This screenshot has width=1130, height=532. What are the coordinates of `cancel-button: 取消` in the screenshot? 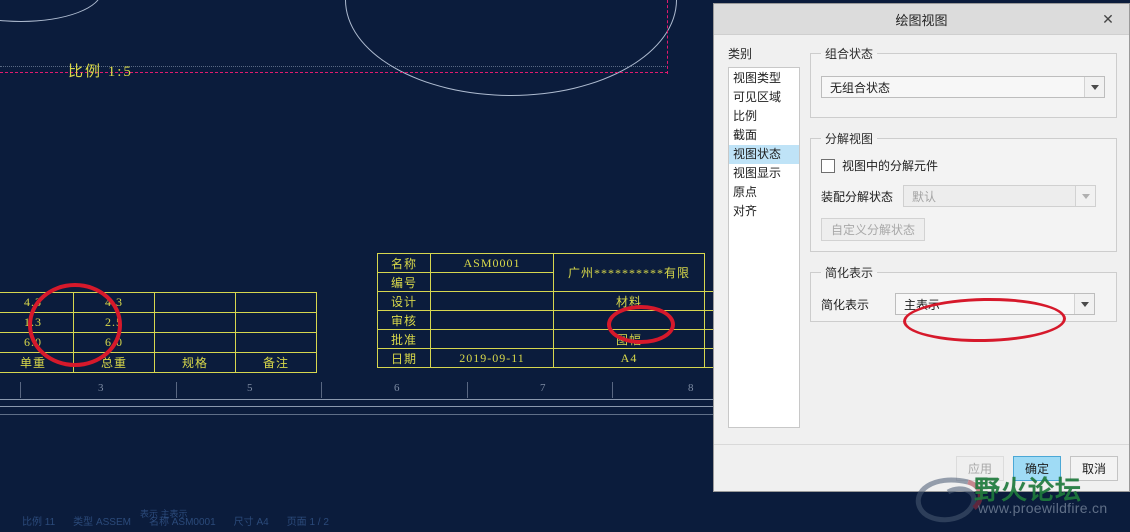 It's located at (1094, 468).